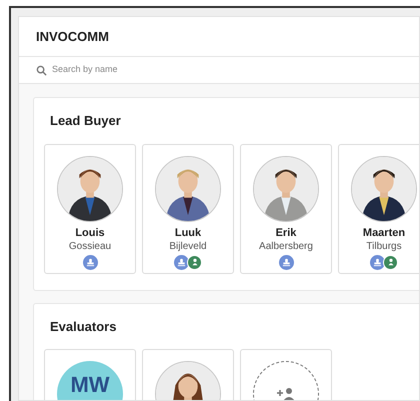 This screenshot has width=420, height=401. Describe the element at coordinates (188, 233) in the screenshot. I see `first-name: Luuk` at that location.